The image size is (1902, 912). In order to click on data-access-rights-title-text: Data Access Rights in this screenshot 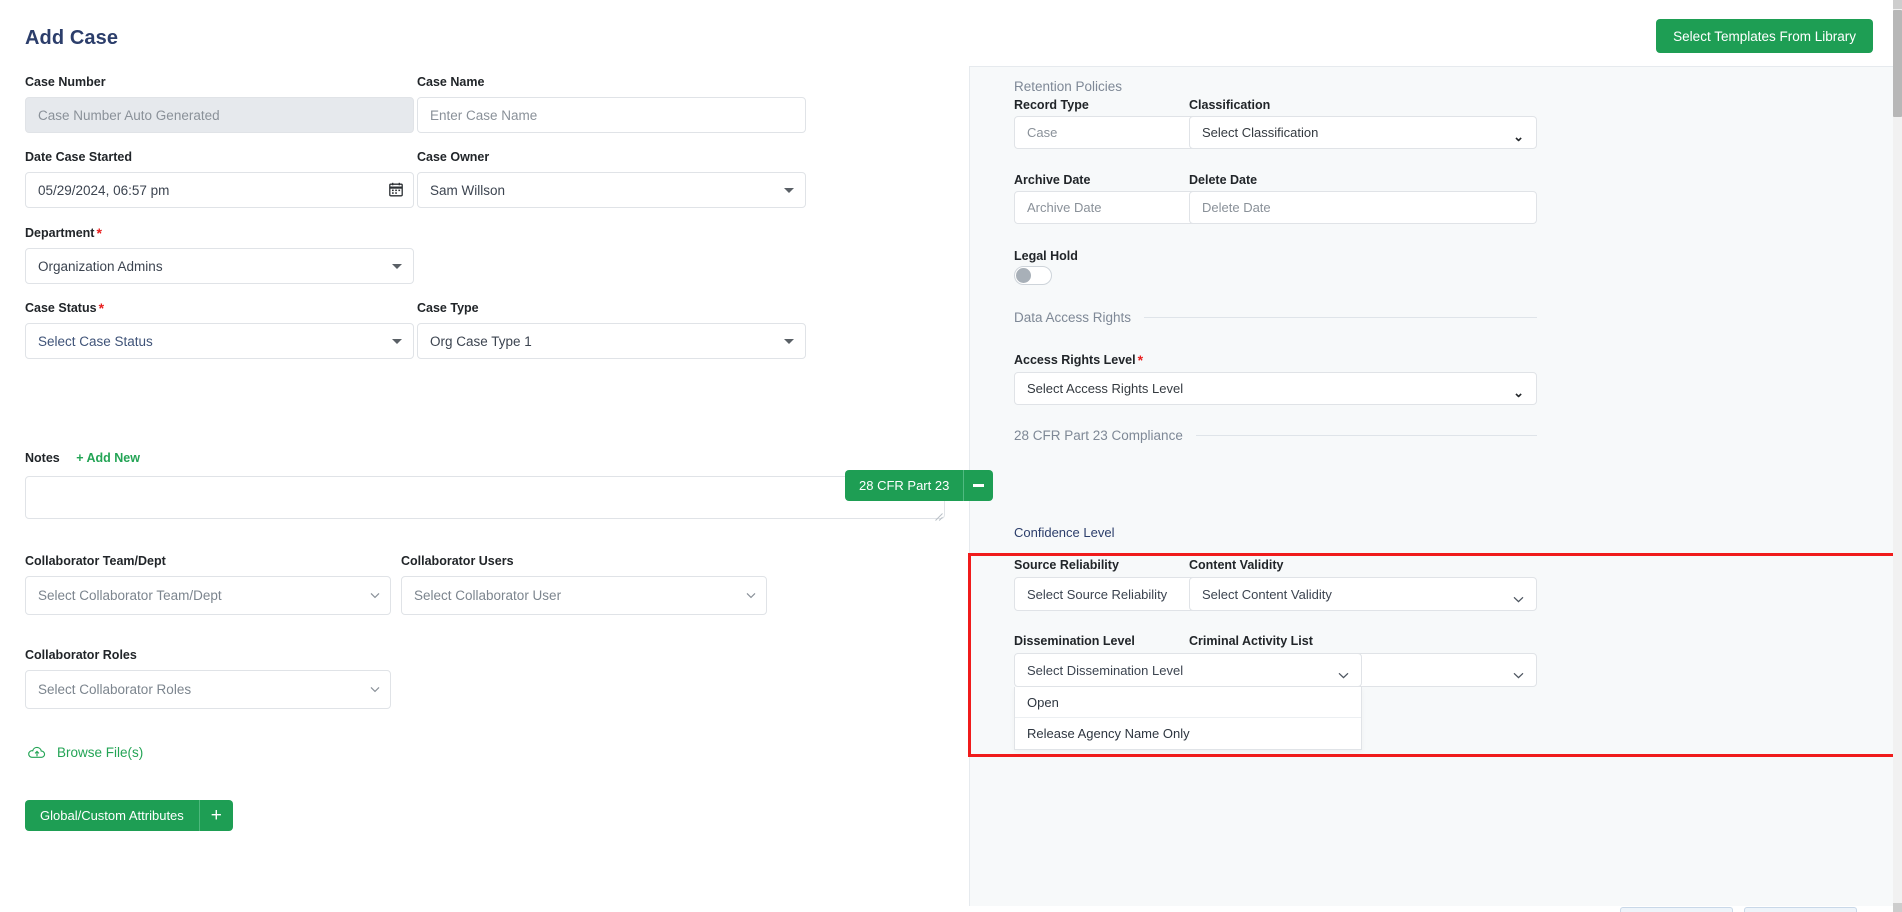, I will do `click(1073, 317)`.